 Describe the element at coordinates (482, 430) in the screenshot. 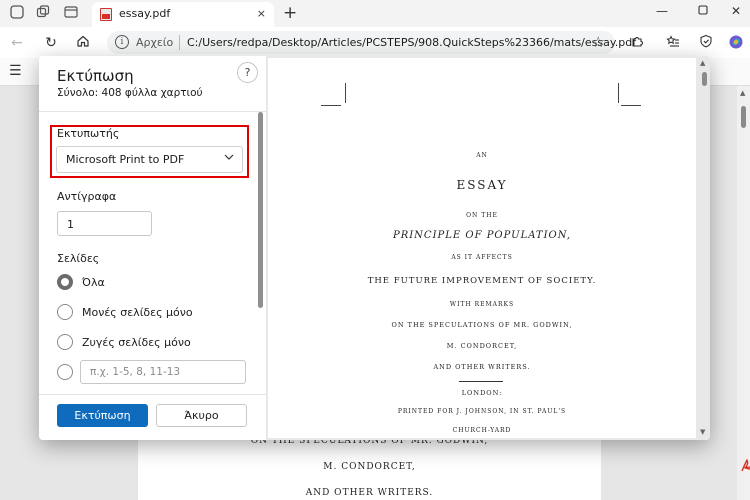

I see `preview-line: CHURCH-YARD` at that location.